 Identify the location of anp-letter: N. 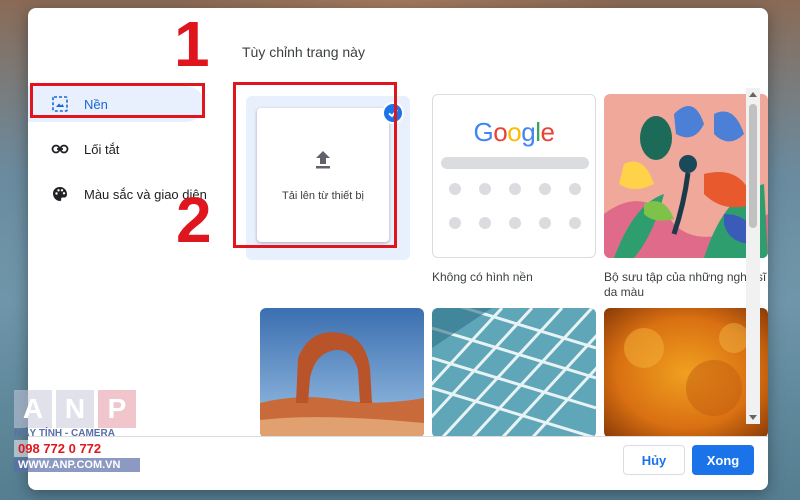
(75, 409).